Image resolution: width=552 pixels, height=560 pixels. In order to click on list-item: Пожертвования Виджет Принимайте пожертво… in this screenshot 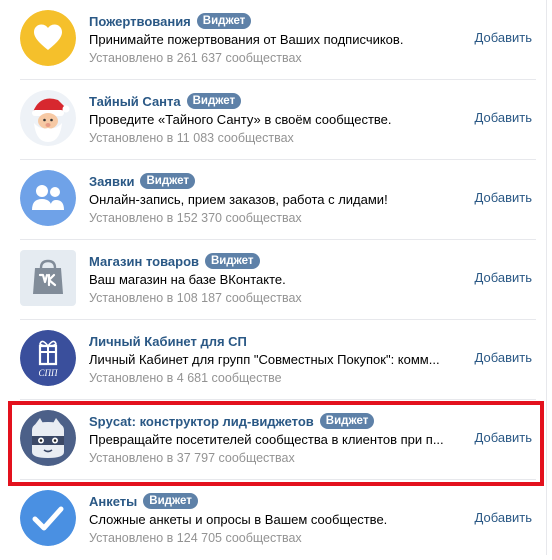, I will do `click(273, 40)`.